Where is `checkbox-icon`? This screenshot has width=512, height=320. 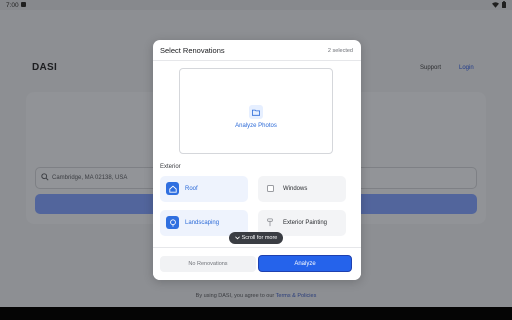
checkbox-icon is located at coordinates (270, 188).